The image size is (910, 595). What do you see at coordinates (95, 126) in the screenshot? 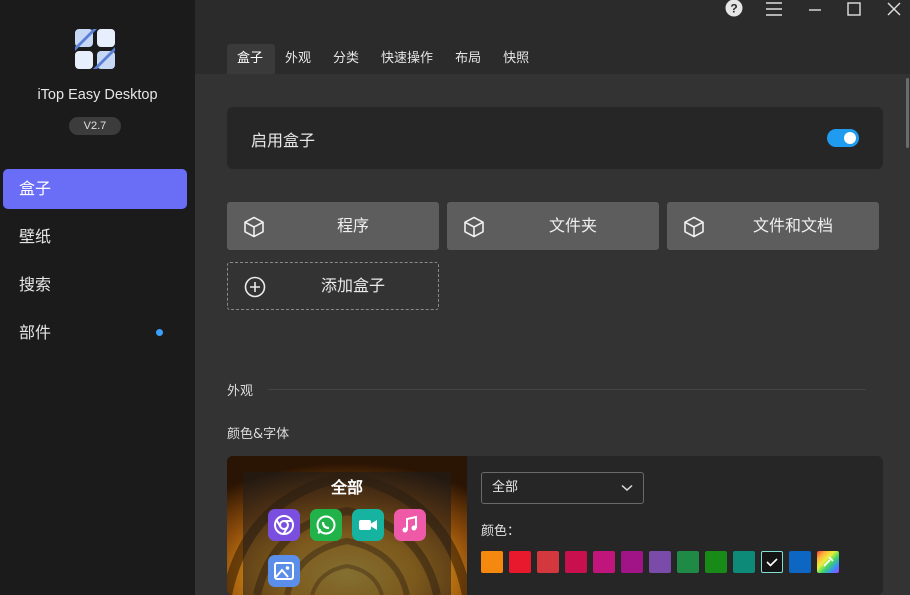
I see `version-badge: V2.7` at bounding box center [95, 126].